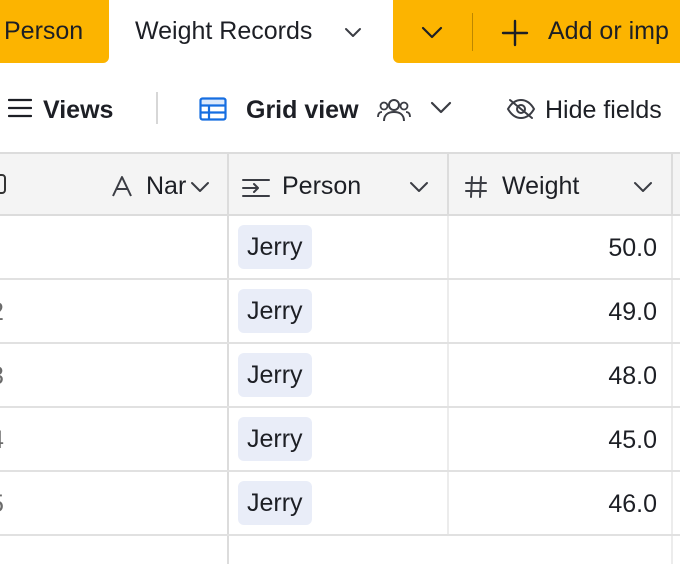 The height and width of the screenshot is (564, 680). What do you see at coordinates (20, 108) in the screenshot?
I see `hamburger-icon` at bounding box center [20, 108].